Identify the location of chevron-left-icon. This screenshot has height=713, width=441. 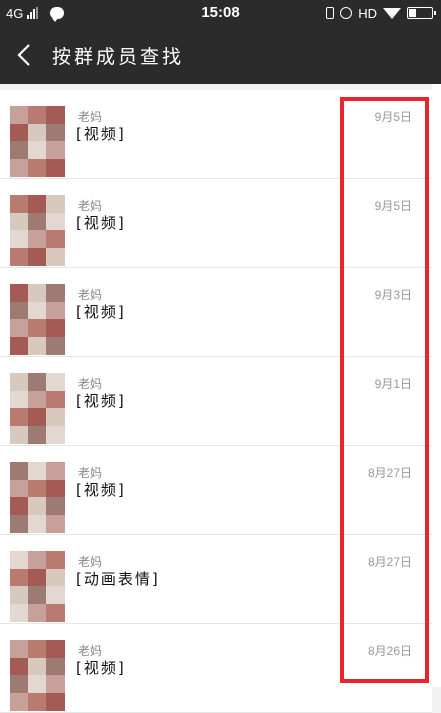
(23, 55).